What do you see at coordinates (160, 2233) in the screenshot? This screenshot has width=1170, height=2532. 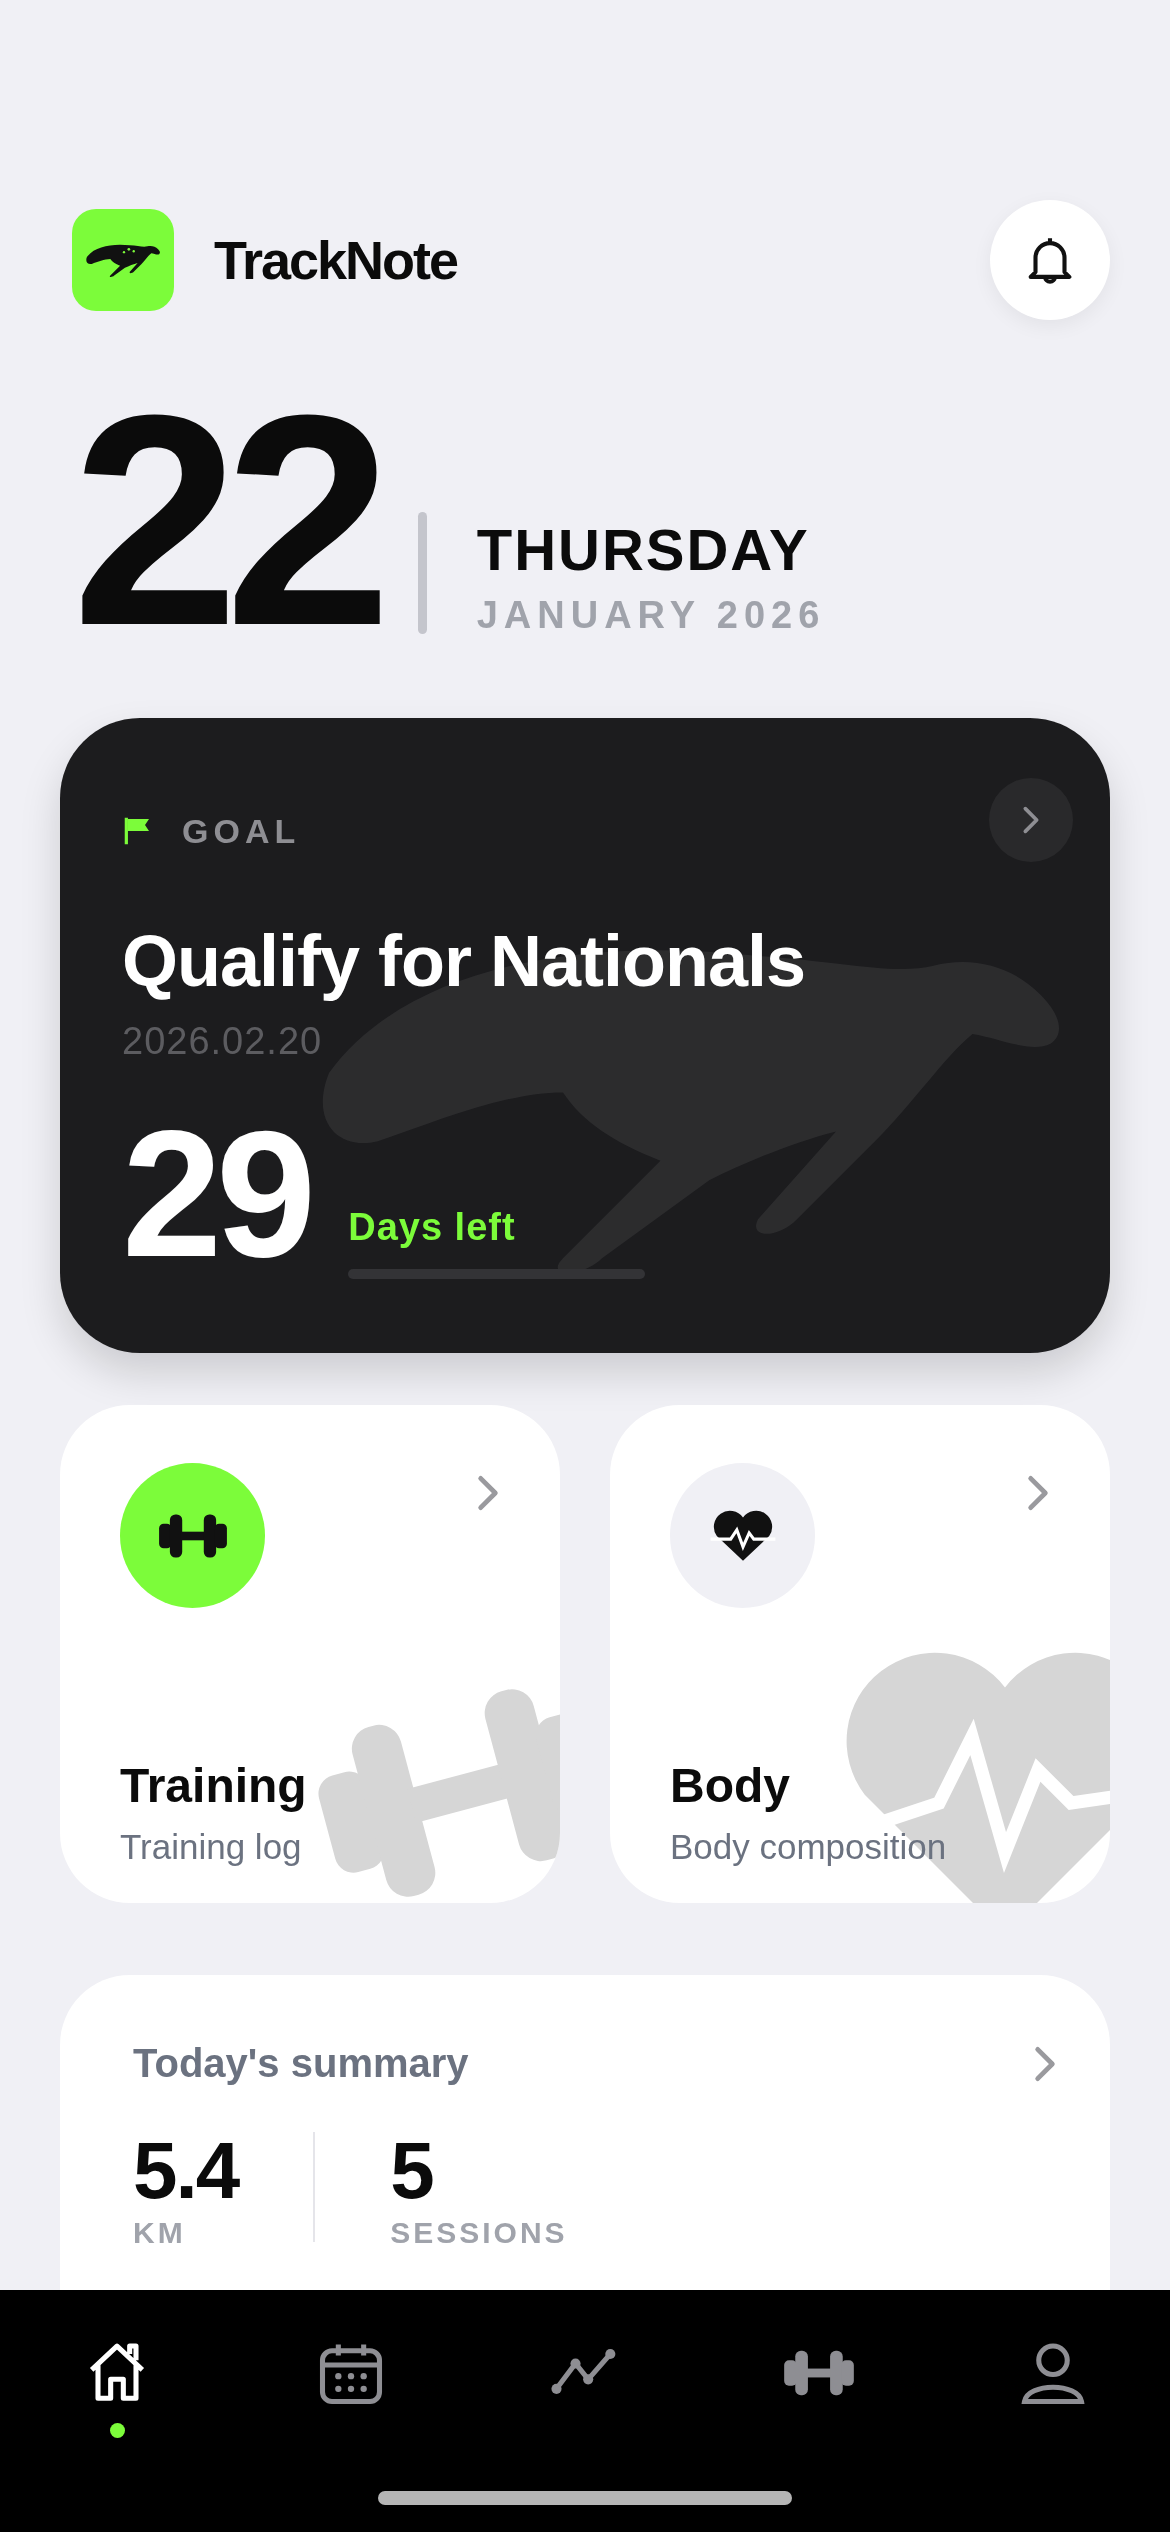 I see `stat-unit: KM` at bounding box center [160, 2233].